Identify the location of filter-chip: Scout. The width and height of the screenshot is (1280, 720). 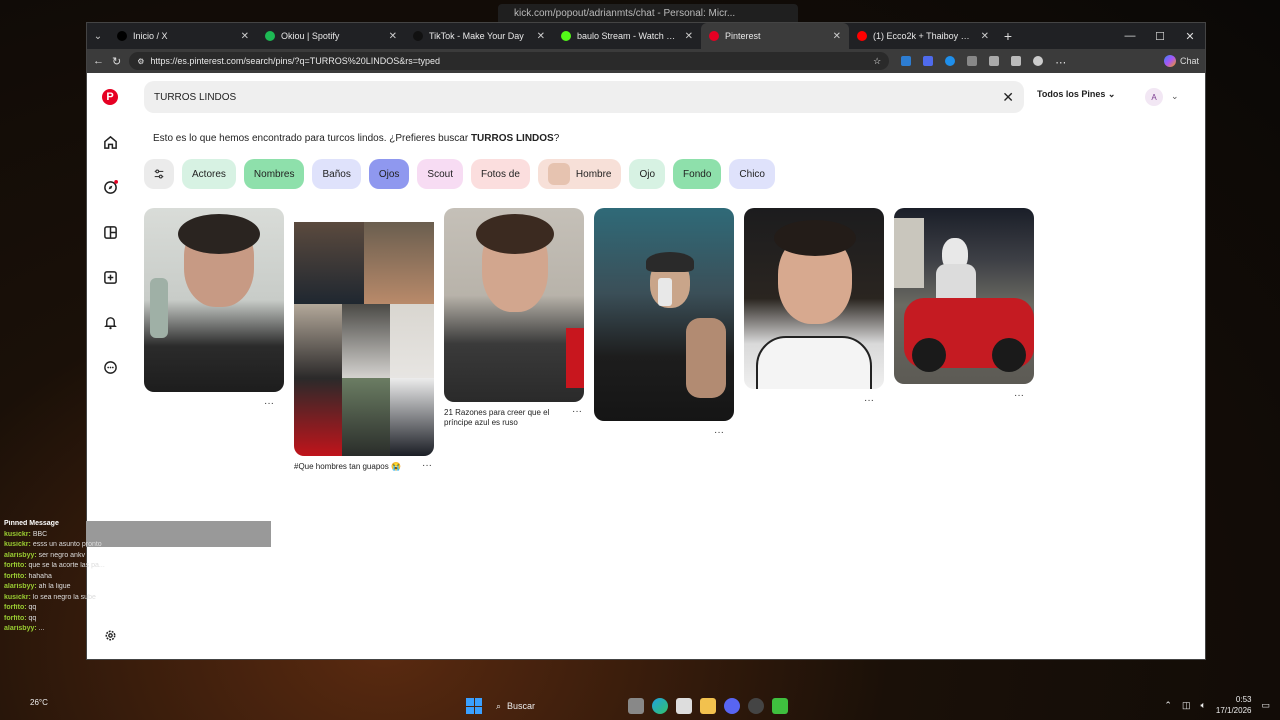
(440, 174).